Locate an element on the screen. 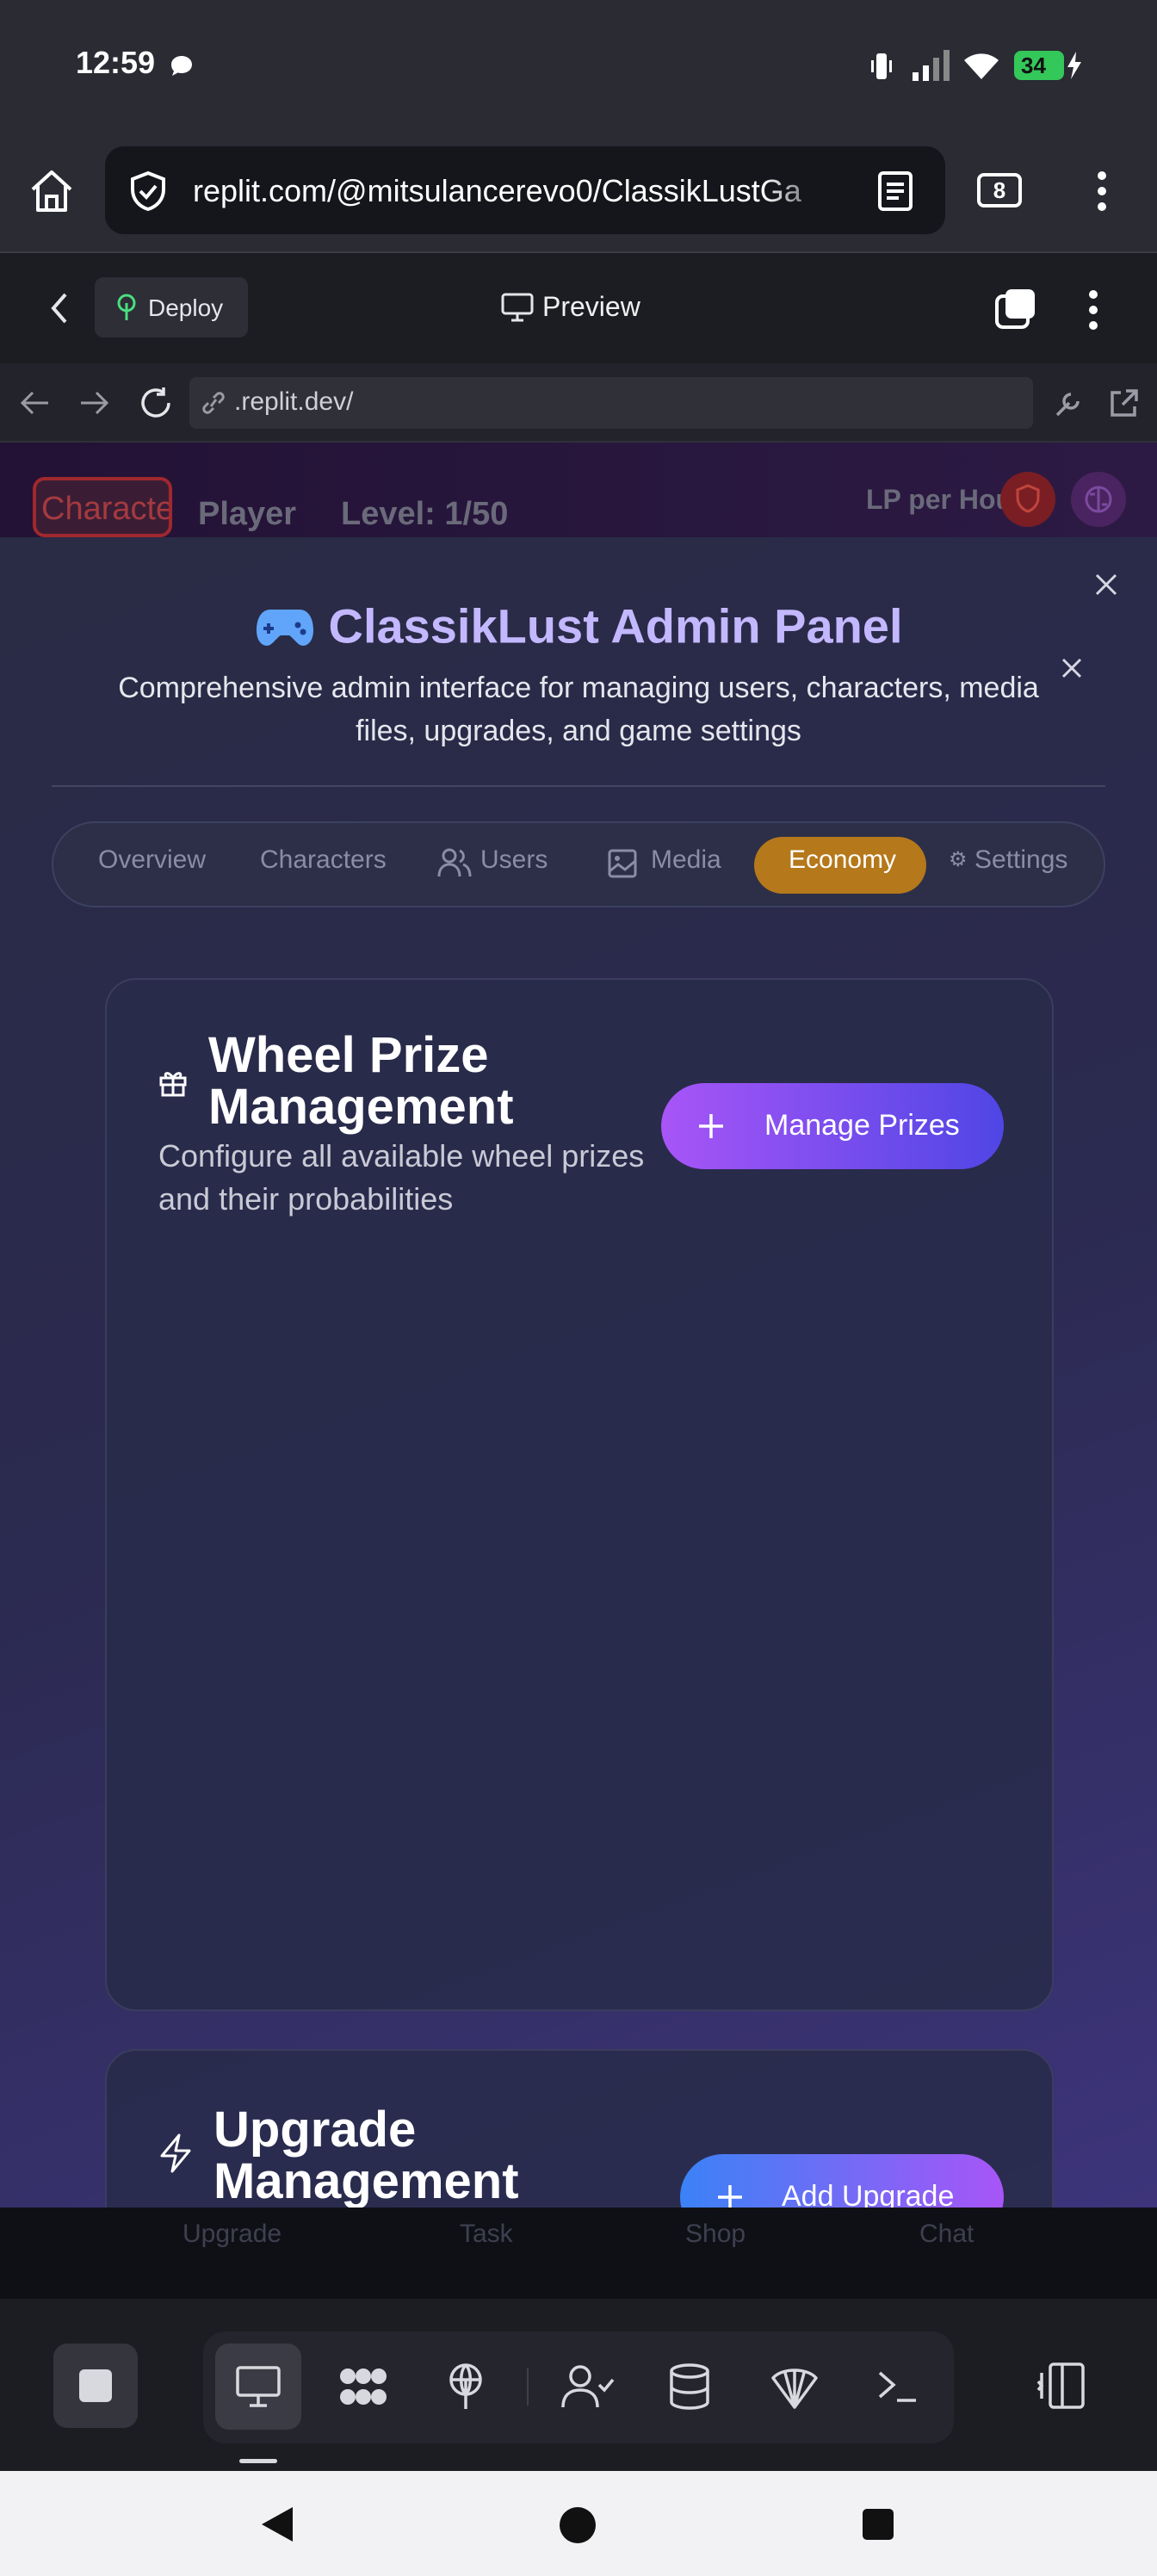 This screenshot has width=1157, height=2576. monitor-icon is located at coordinates (517, 308).